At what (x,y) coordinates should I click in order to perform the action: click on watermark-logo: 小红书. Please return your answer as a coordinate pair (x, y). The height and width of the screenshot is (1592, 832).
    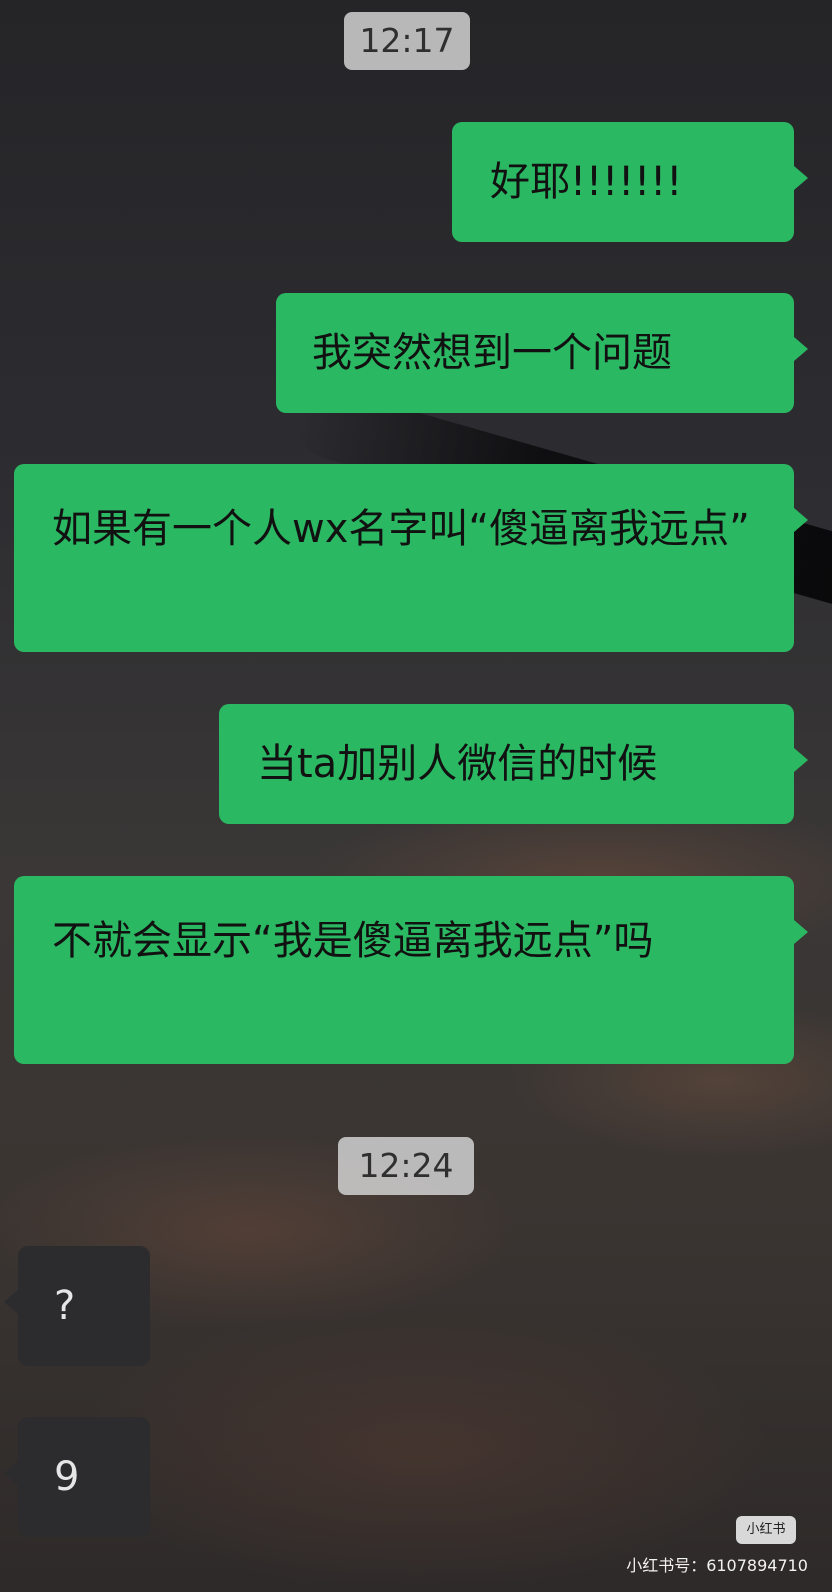
    Looking at the image, I should click on (766, 1530).